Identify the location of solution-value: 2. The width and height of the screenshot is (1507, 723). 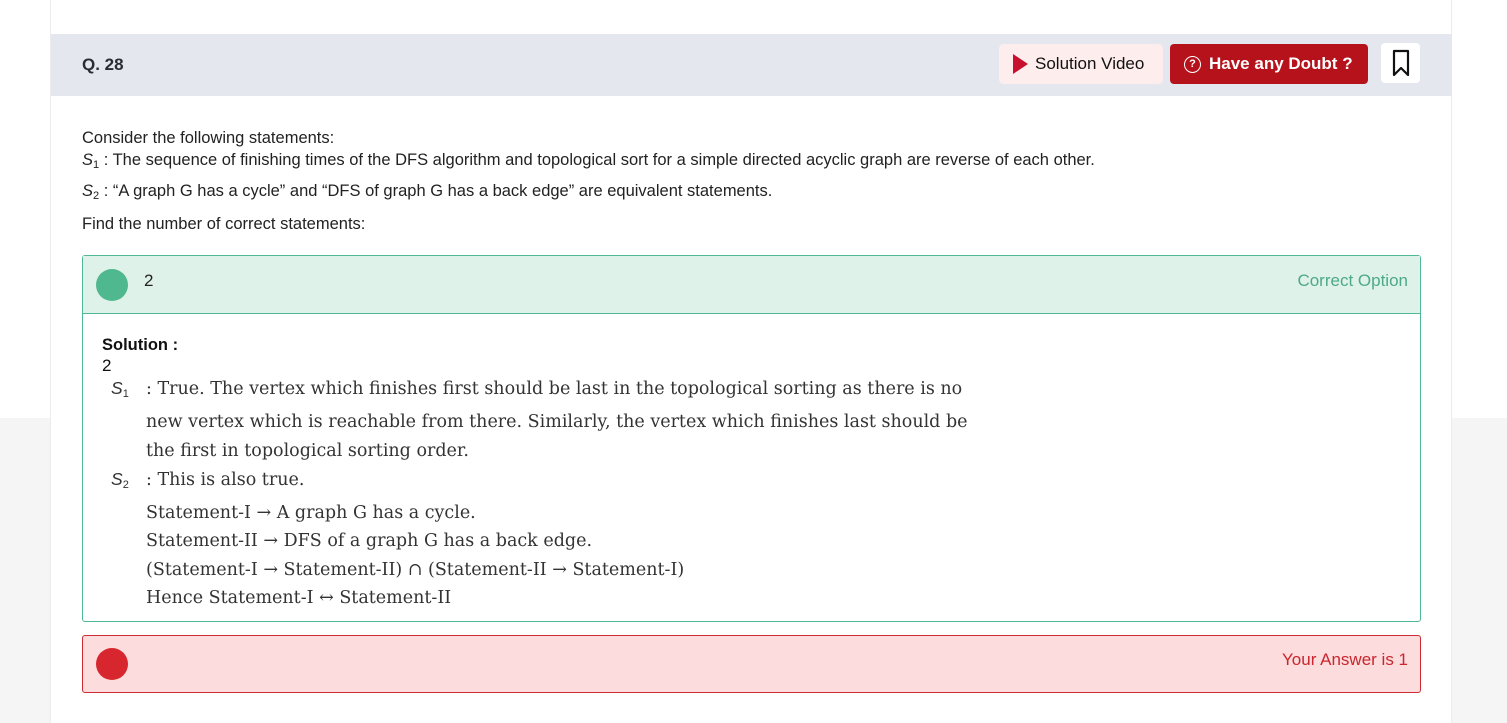
(107, 365).